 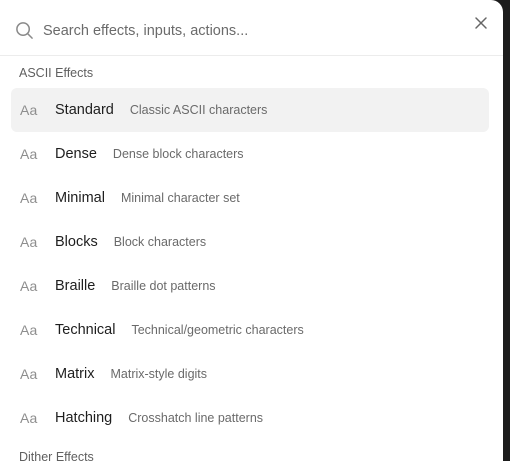 What do you see at coordinates (24, 30) in the screenshot?
I see `search-icon` at bounding box center [24, 30].